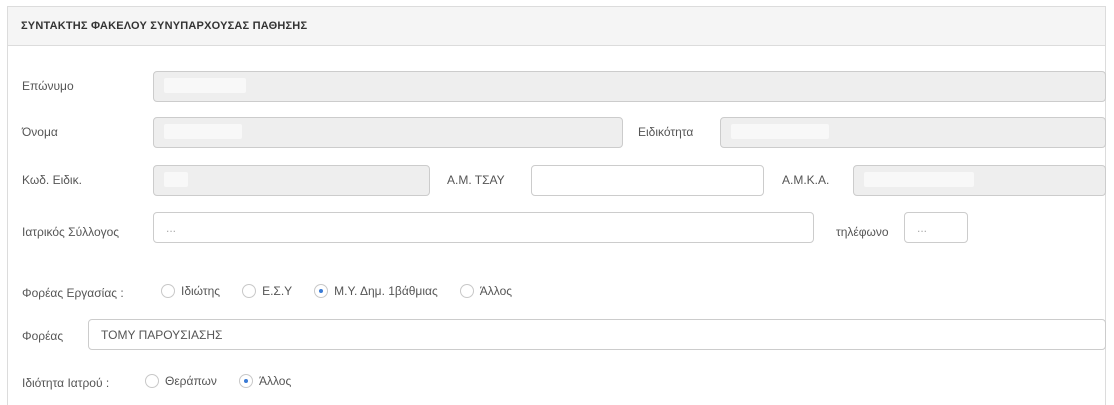  Describe the element at coordinates (629, 86) in the screenshot. I see `surname-field` at that location.